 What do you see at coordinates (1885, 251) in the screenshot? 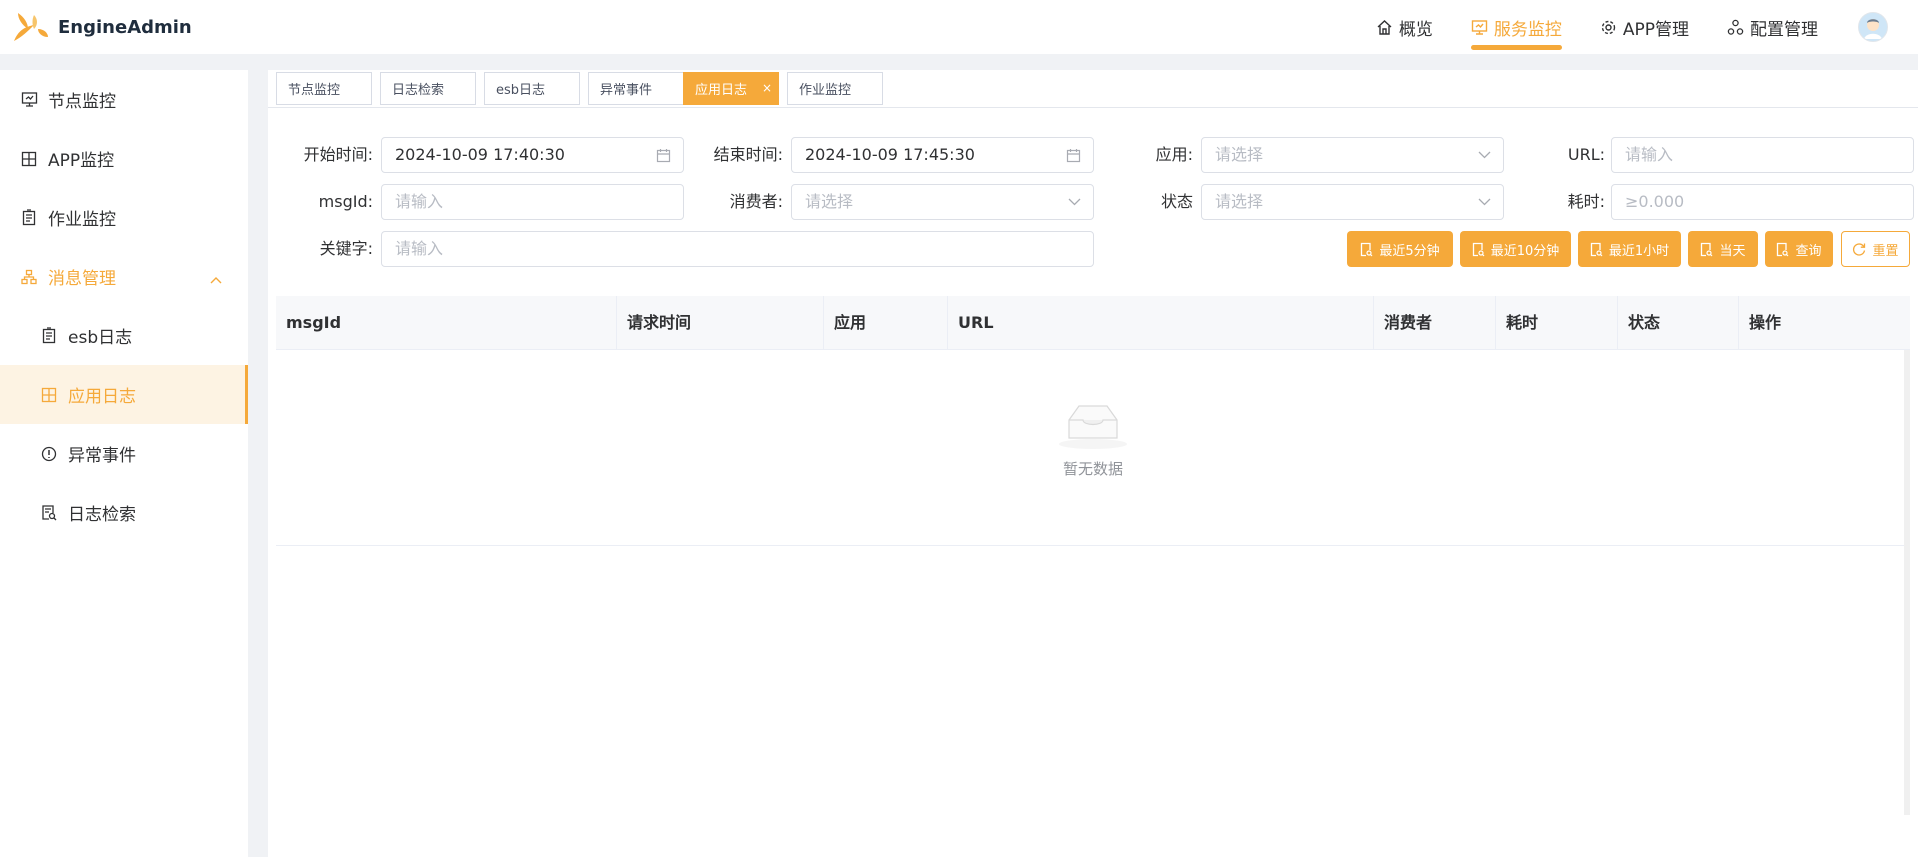
I see `reset-label: 重置` at bounding box center [1885, 251].